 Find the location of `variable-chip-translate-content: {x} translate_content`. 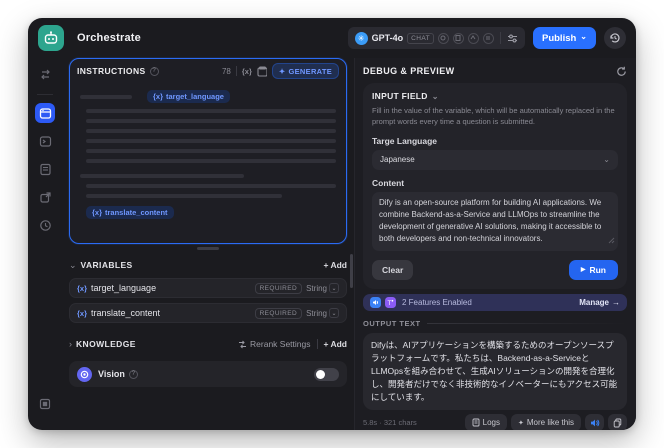

variable-chip-translate-content: {x} translate_content is located at coordinates (130, 212).